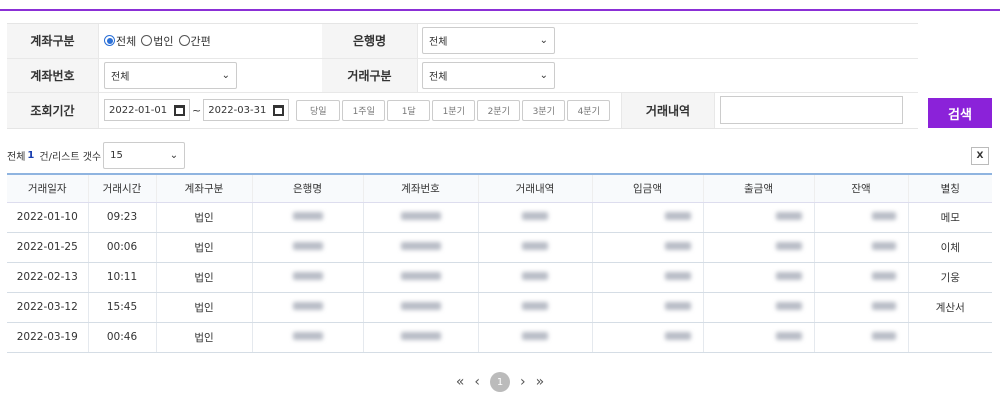 Image resolution: width=1000 pixels, height=414 pixels. I want to click on table-row: 2022-03-12 15:45 법인 계산서, so click(499, 307).